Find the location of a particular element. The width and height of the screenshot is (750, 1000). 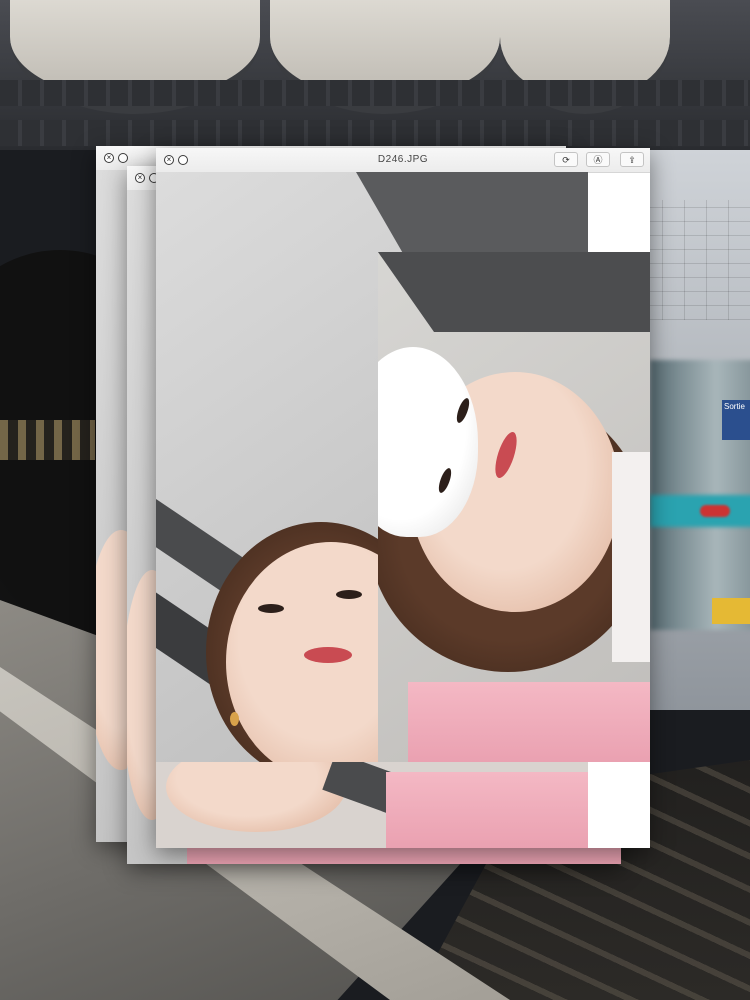

station-sign: Sortie is located at coordinates (736, 420).